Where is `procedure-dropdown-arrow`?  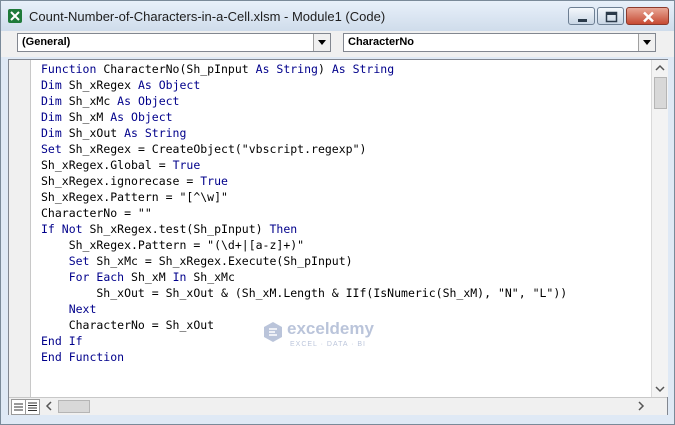 procedure-dropdown-arrow is located at coordinates (646, 42).